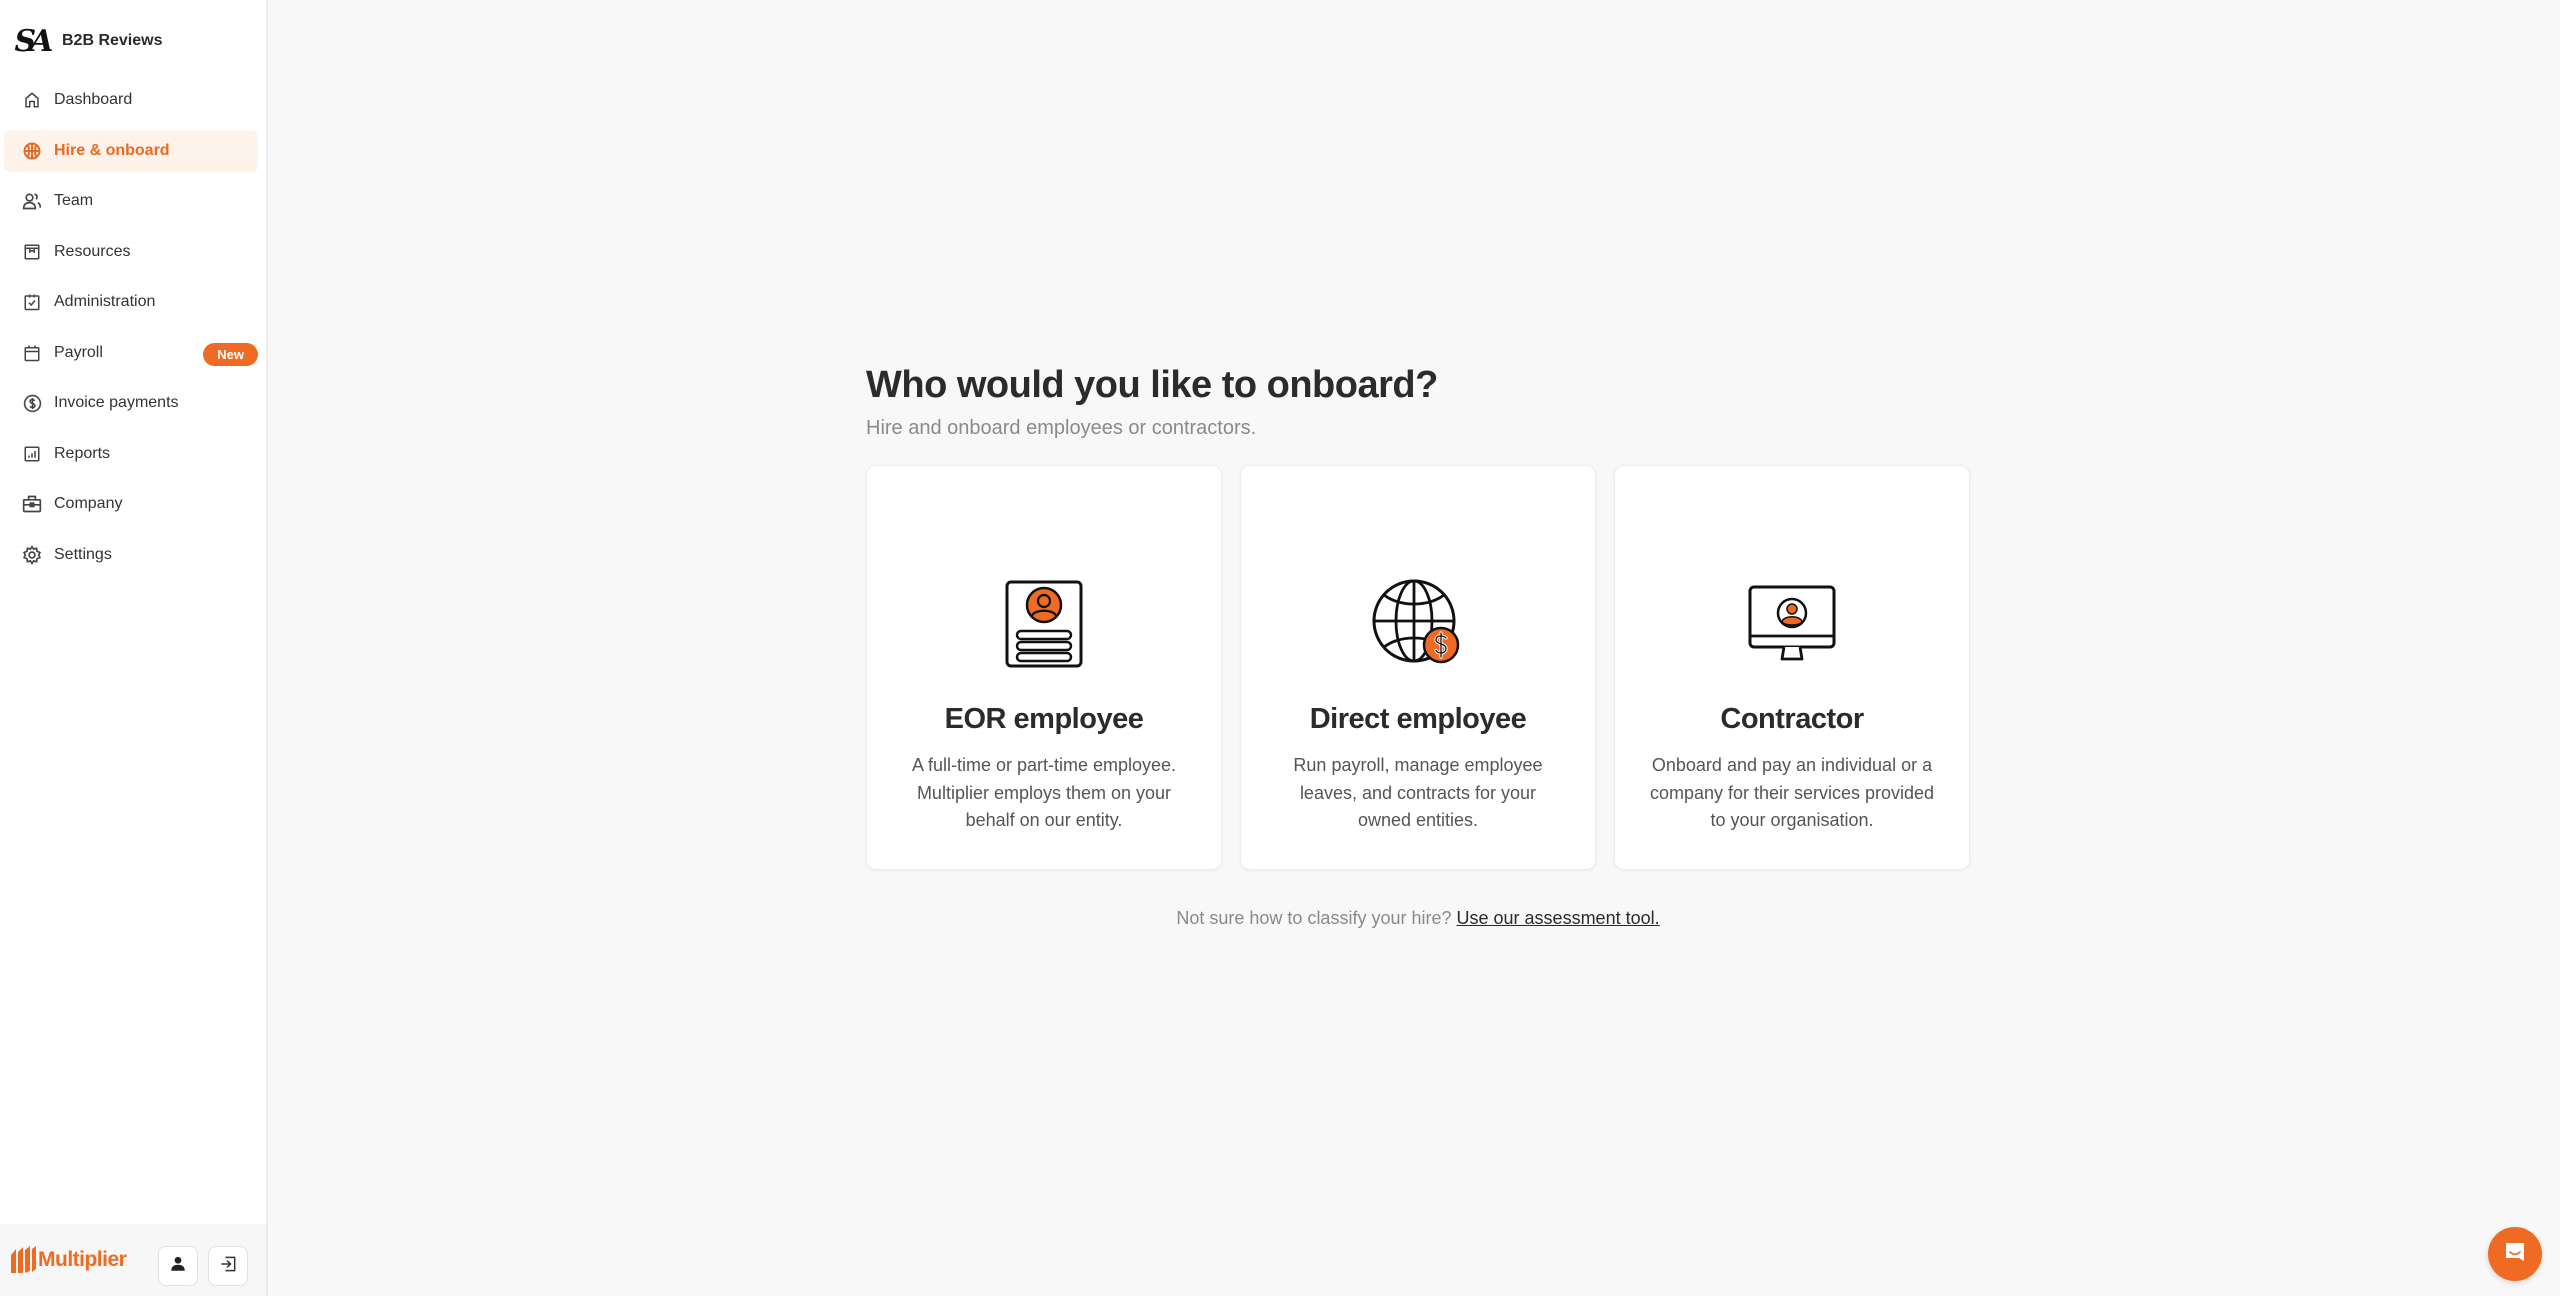 The image size is (2560, 1296). What do you see at coordinates (32, 504) in the screenshot?
I see `briefcase-icon` at bounding box center [32, 504].